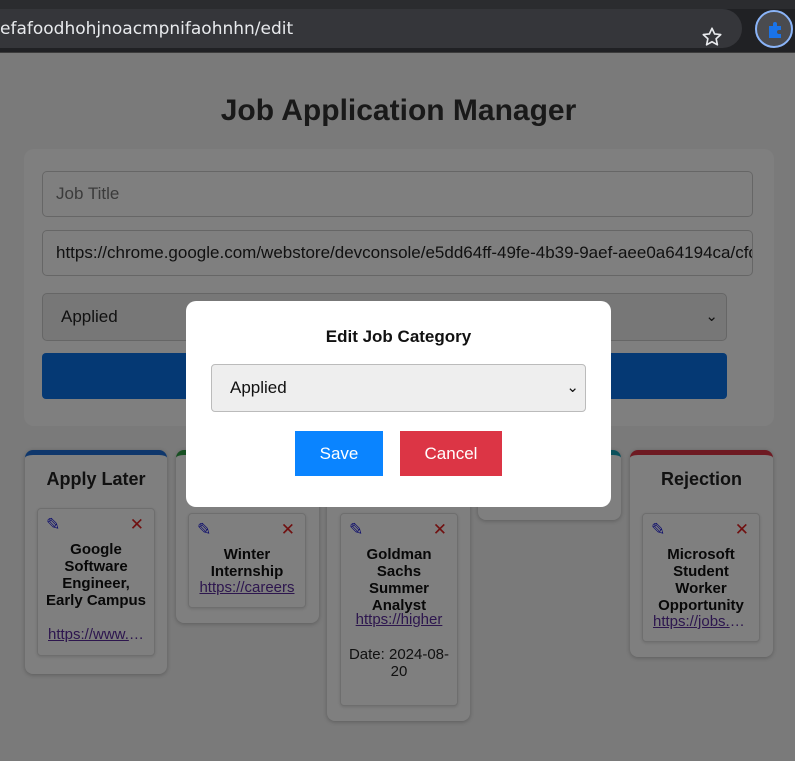  Describe the element at coordinates (572, 387) in the screenshot. I see `chevron-down-icon: ⌄` at that location.